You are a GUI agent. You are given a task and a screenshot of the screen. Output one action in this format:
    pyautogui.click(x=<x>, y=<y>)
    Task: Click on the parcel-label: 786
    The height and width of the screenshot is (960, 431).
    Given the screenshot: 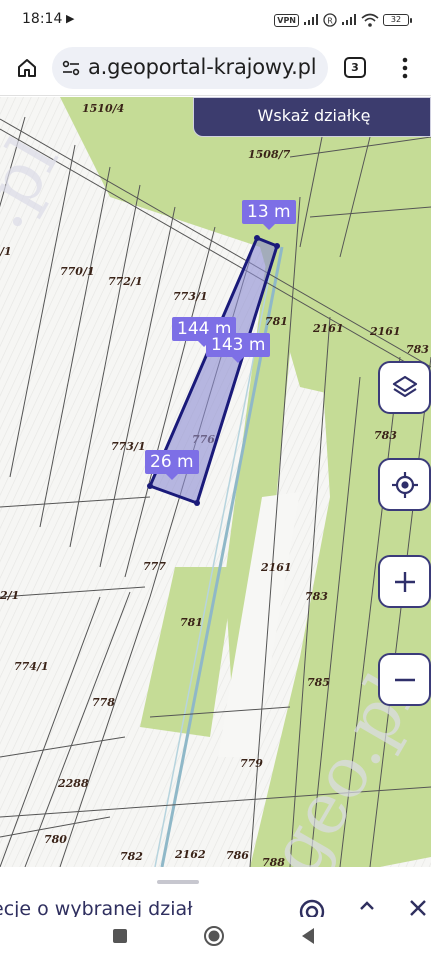 What is the action you would take?
    pyautogui.click(x=237, y=855)
    